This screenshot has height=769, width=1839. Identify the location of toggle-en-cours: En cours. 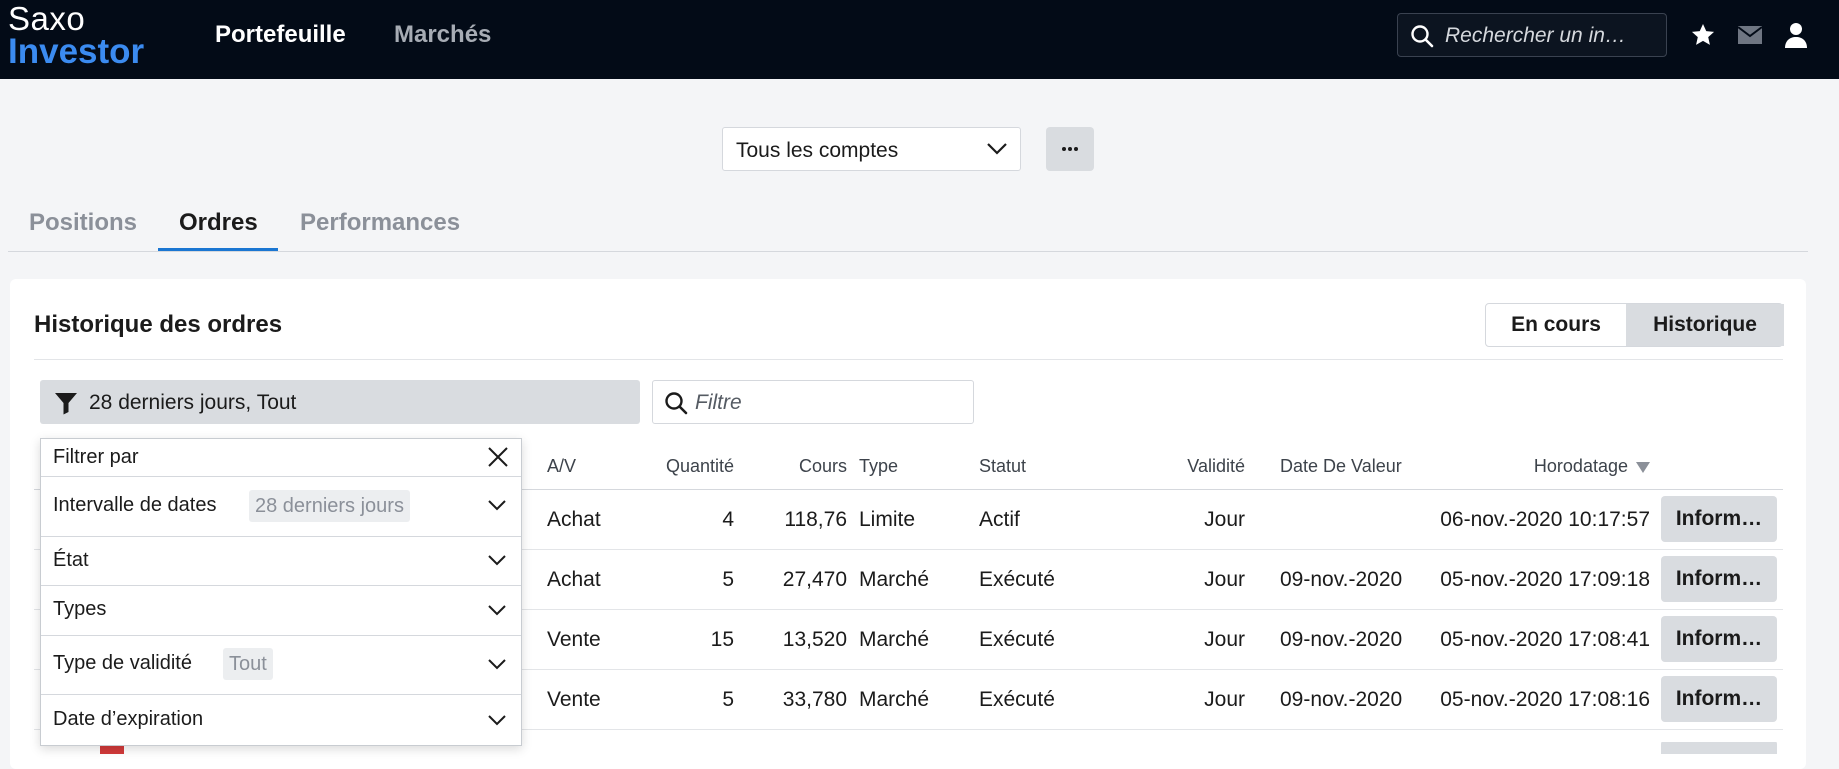
(1556, 325).